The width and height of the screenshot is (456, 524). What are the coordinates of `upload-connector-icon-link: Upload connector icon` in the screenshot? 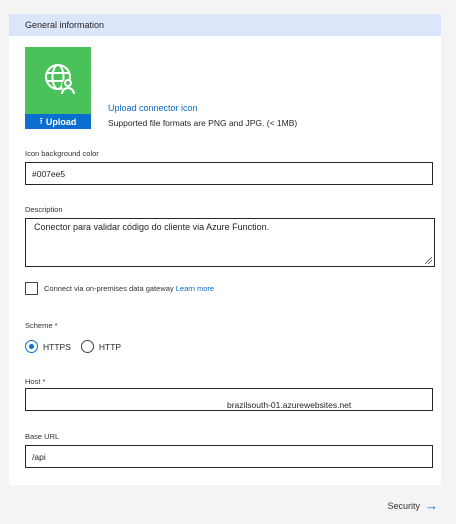 It's located at (153, 108).